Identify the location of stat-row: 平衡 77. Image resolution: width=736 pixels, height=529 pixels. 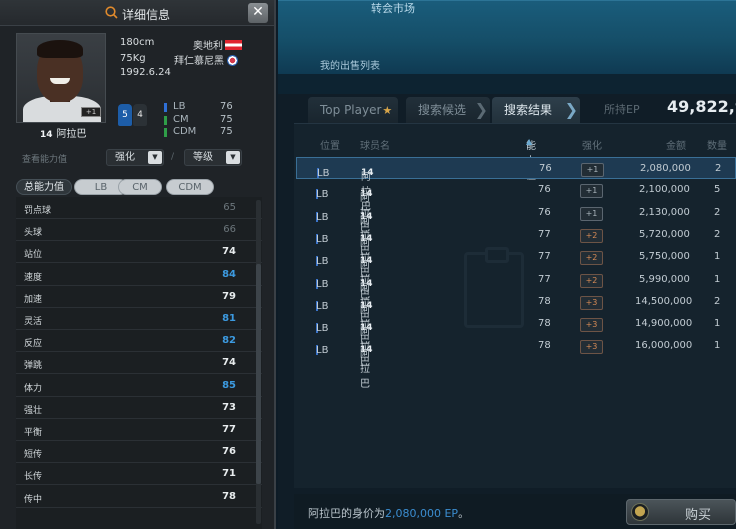
(139, 430).